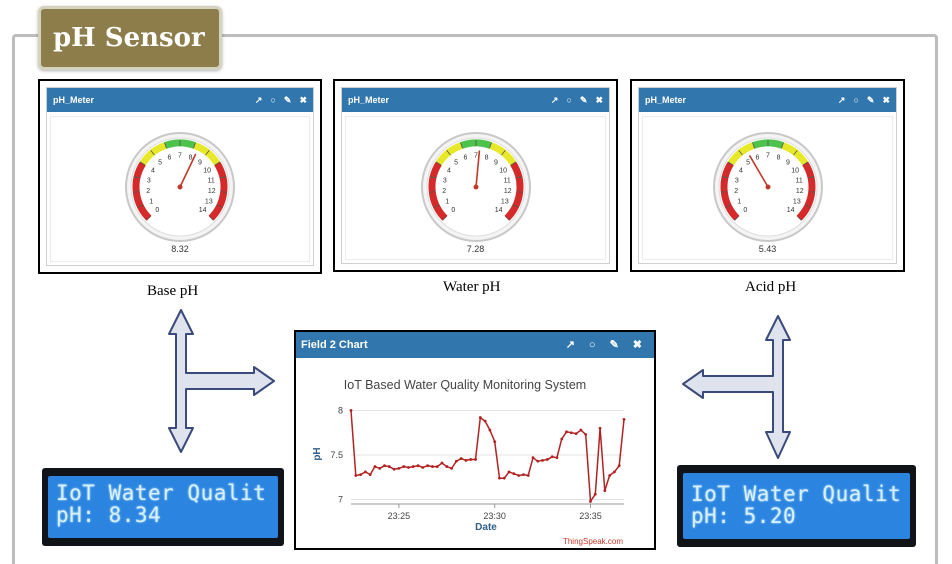  I want to click on lcd-line-2: pH: 8.34, so click(109, 515).